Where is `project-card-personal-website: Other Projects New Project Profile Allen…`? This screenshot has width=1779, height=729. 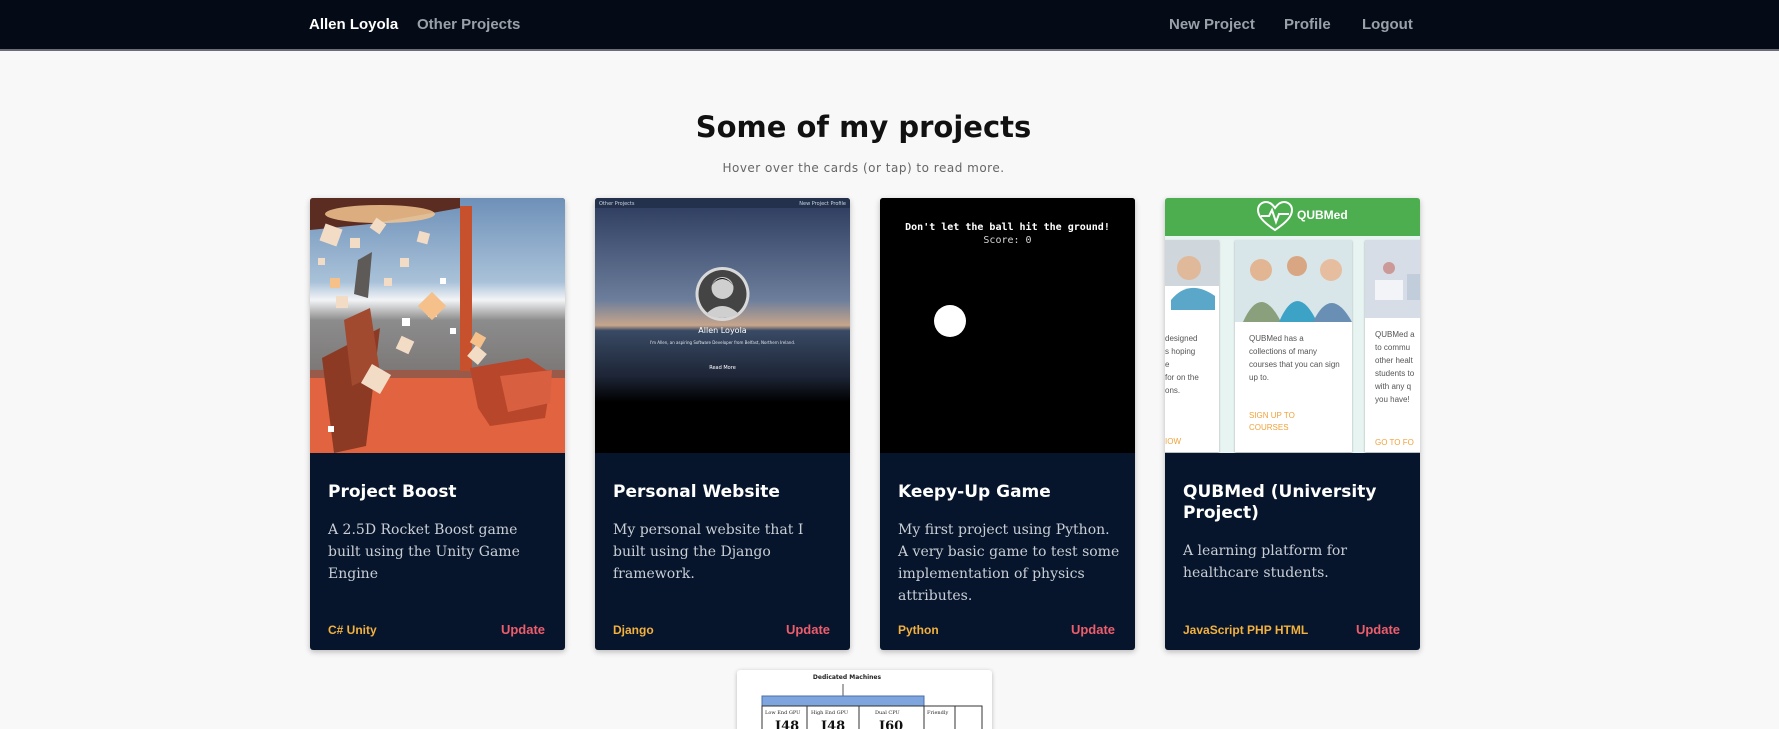 project-card-personal-website: Other Projects New Project Profile Allen… is located at coordinates (722, 424).